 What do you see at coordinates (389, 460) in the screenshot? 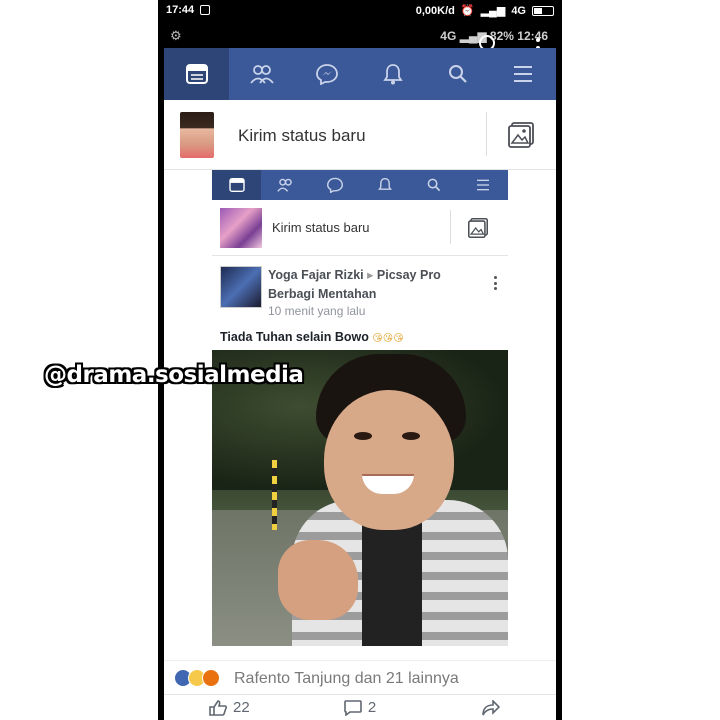
I see `photo-face` at bounding box center [389, 460].